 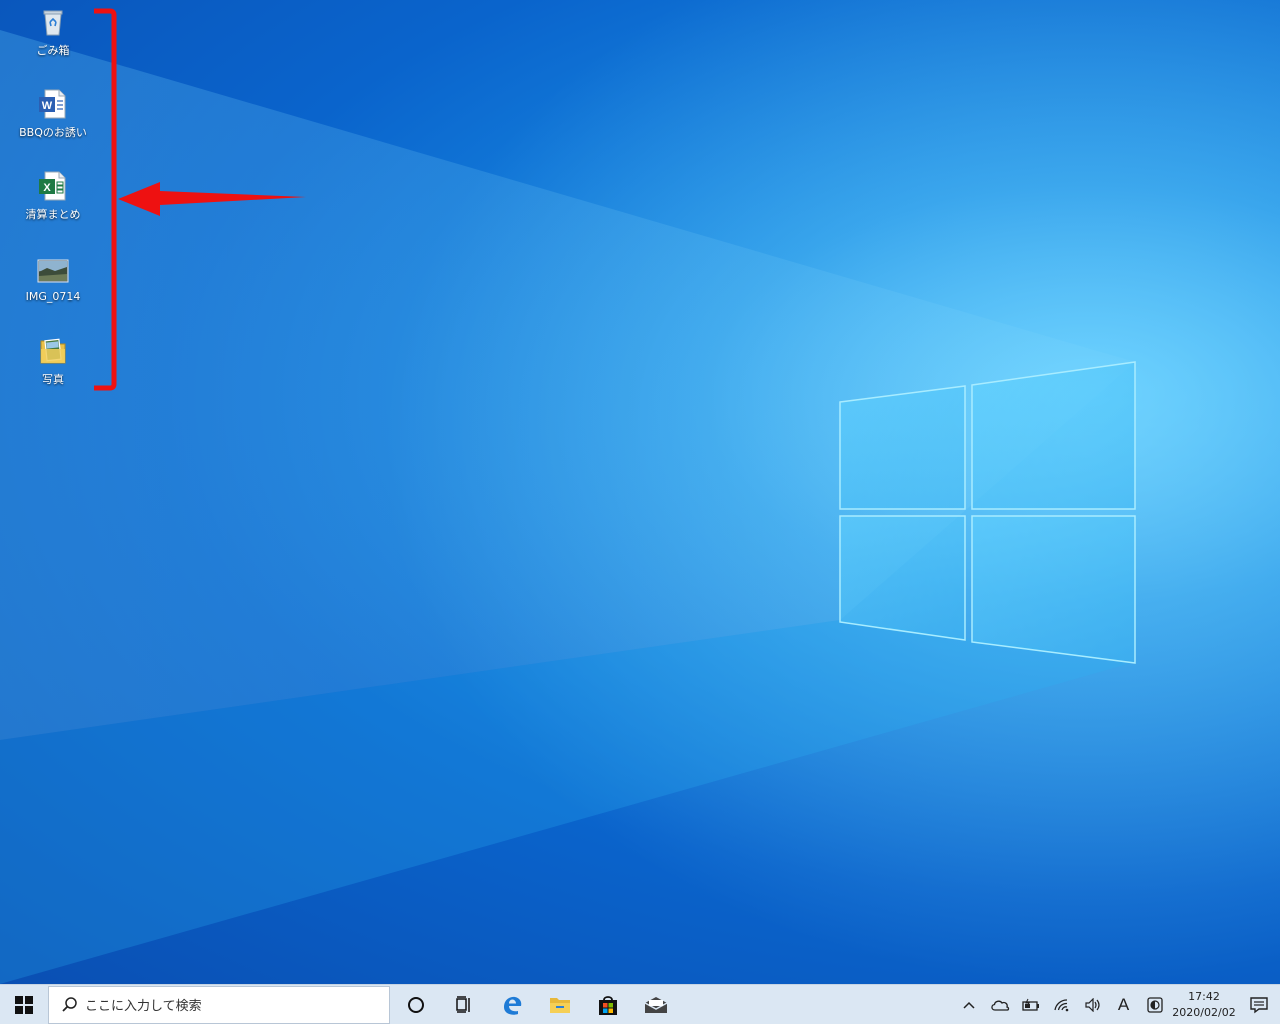 I want to click on photos-folder-icon, so click(x=53, y=351).